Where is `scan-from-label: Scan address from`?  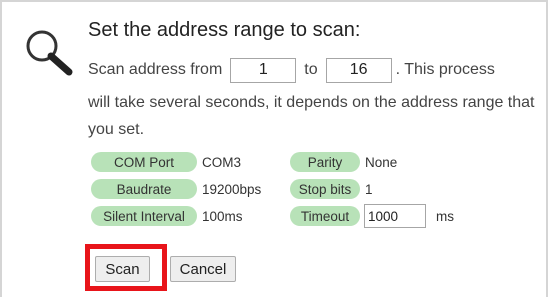 scan-from-label: Scan address from is located at coordinates (155, 69).